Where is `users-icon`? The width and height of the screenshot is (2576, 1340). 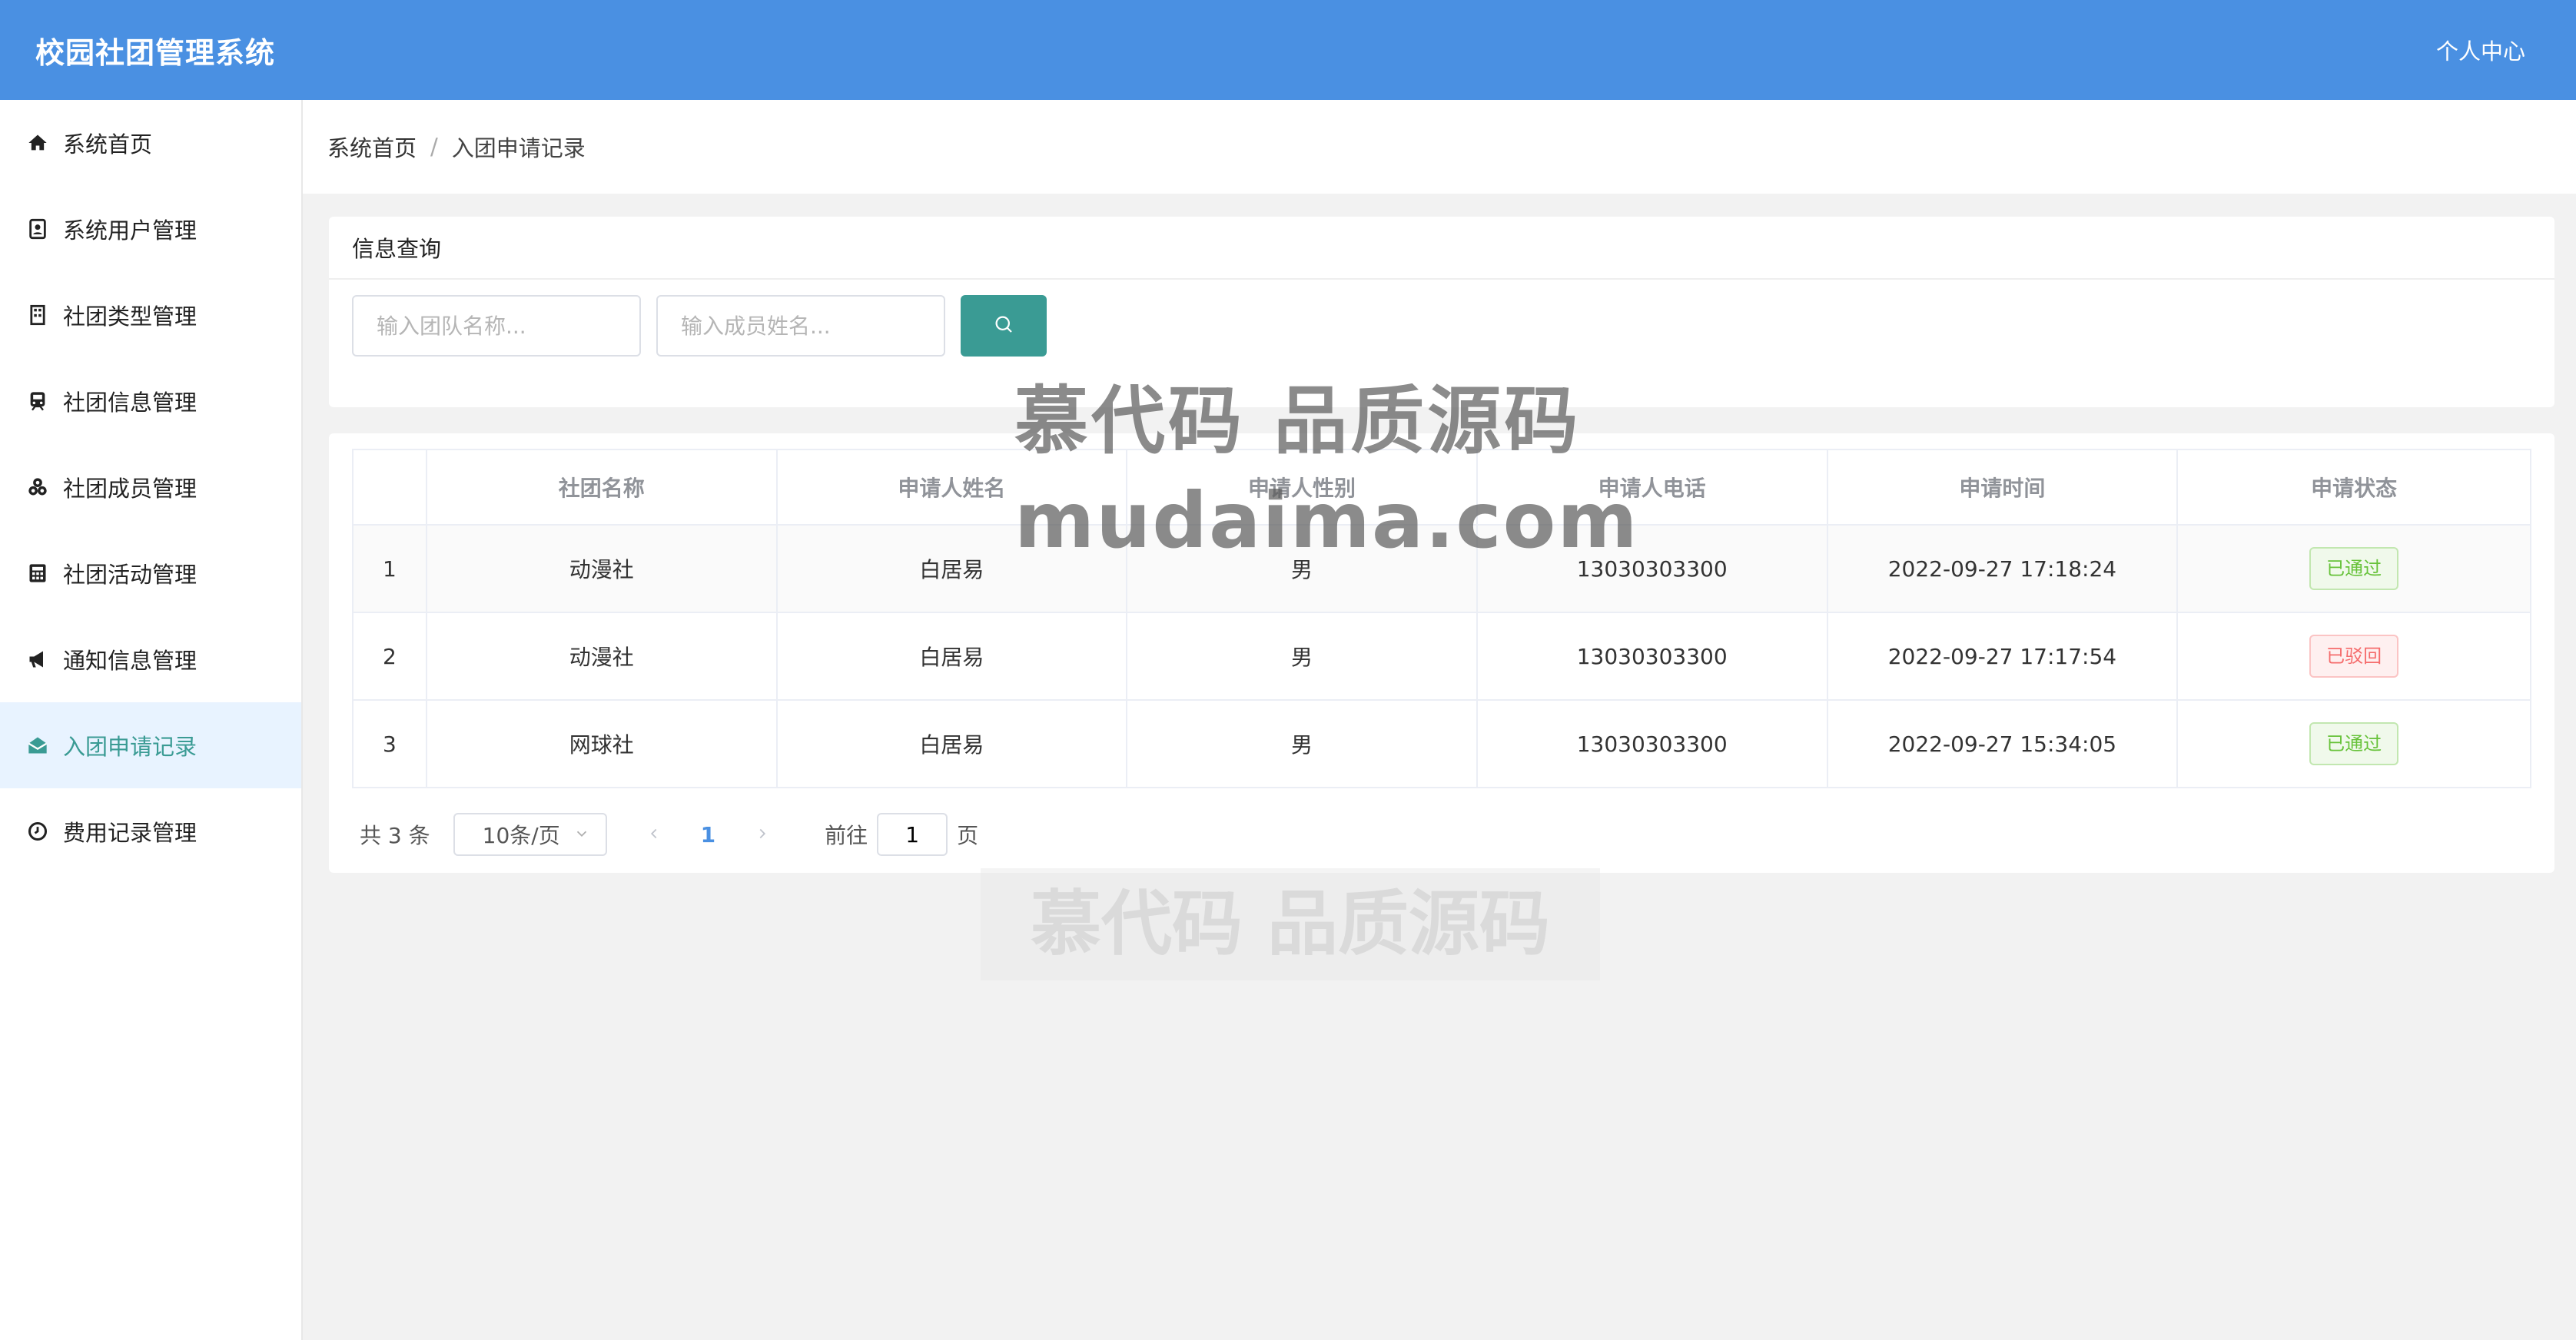
users-icon is located at coordinates (37, 487).